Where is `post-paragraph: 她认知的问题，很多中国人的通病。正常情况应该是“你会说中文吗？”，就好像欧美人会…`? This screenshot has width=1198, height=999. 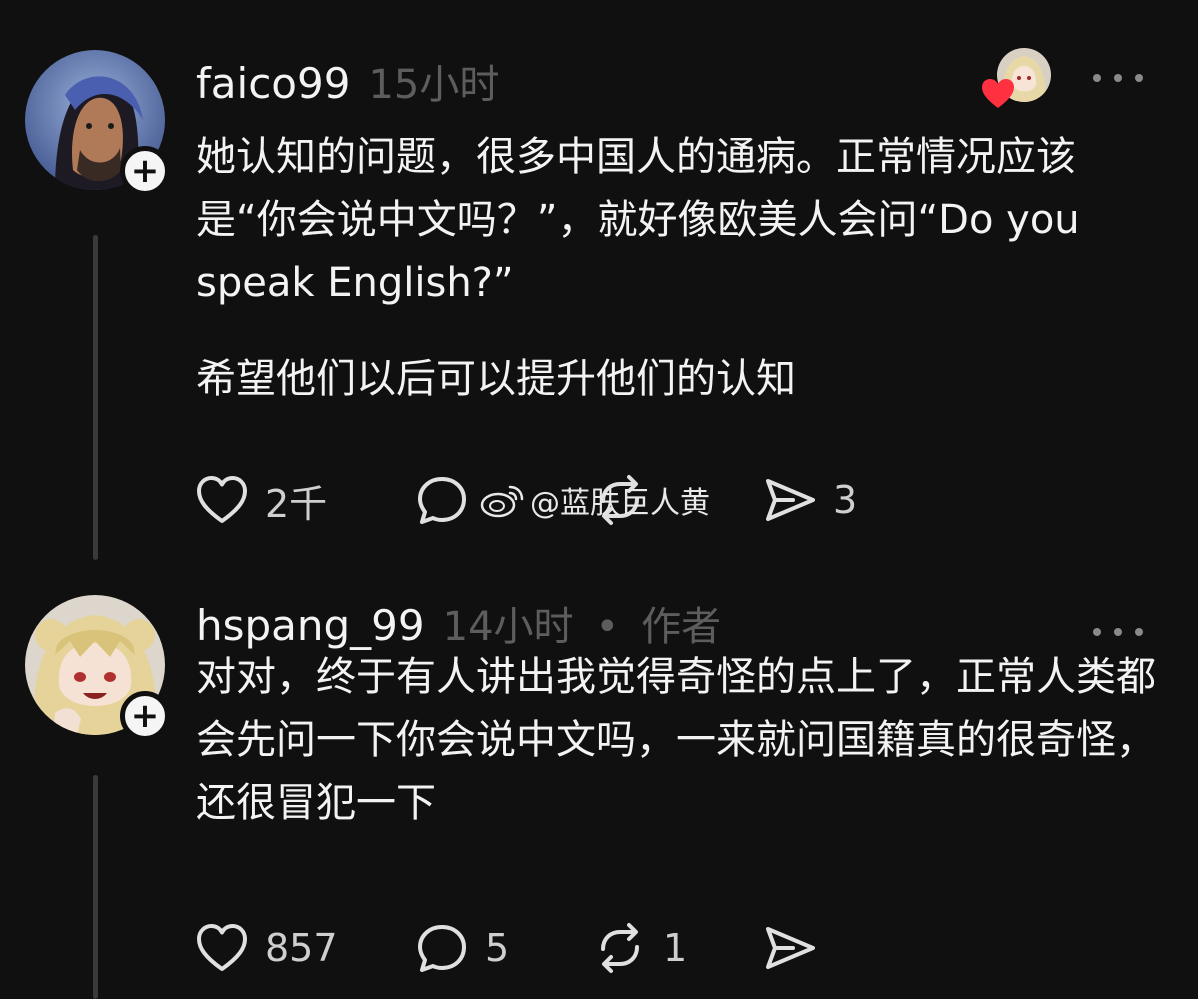 post-paragraph: 她认知的问题，很多中国人的通病。正常情况应该是“你会说中文吗？”，就好像欧美人会… is located at coordinates (638, 220).